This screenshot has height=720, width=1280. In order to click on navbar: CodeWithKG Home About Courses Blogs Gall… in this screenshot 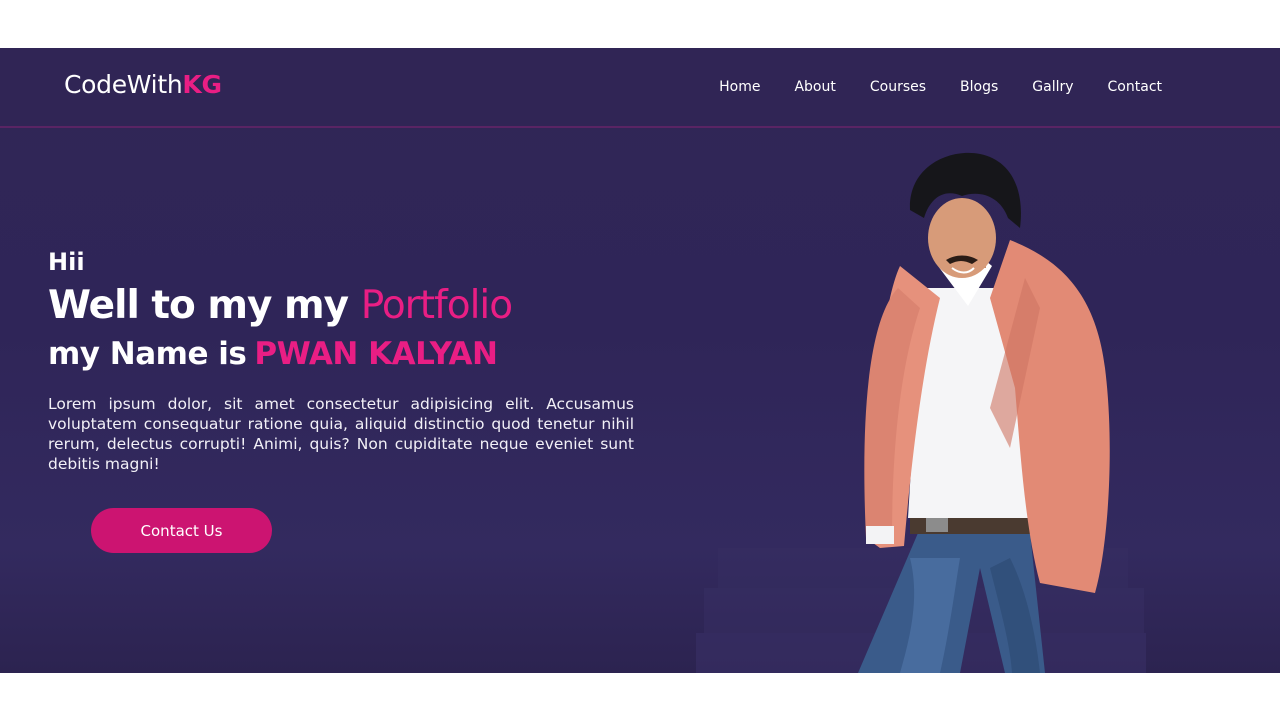, I will do `click(640, 88)`.